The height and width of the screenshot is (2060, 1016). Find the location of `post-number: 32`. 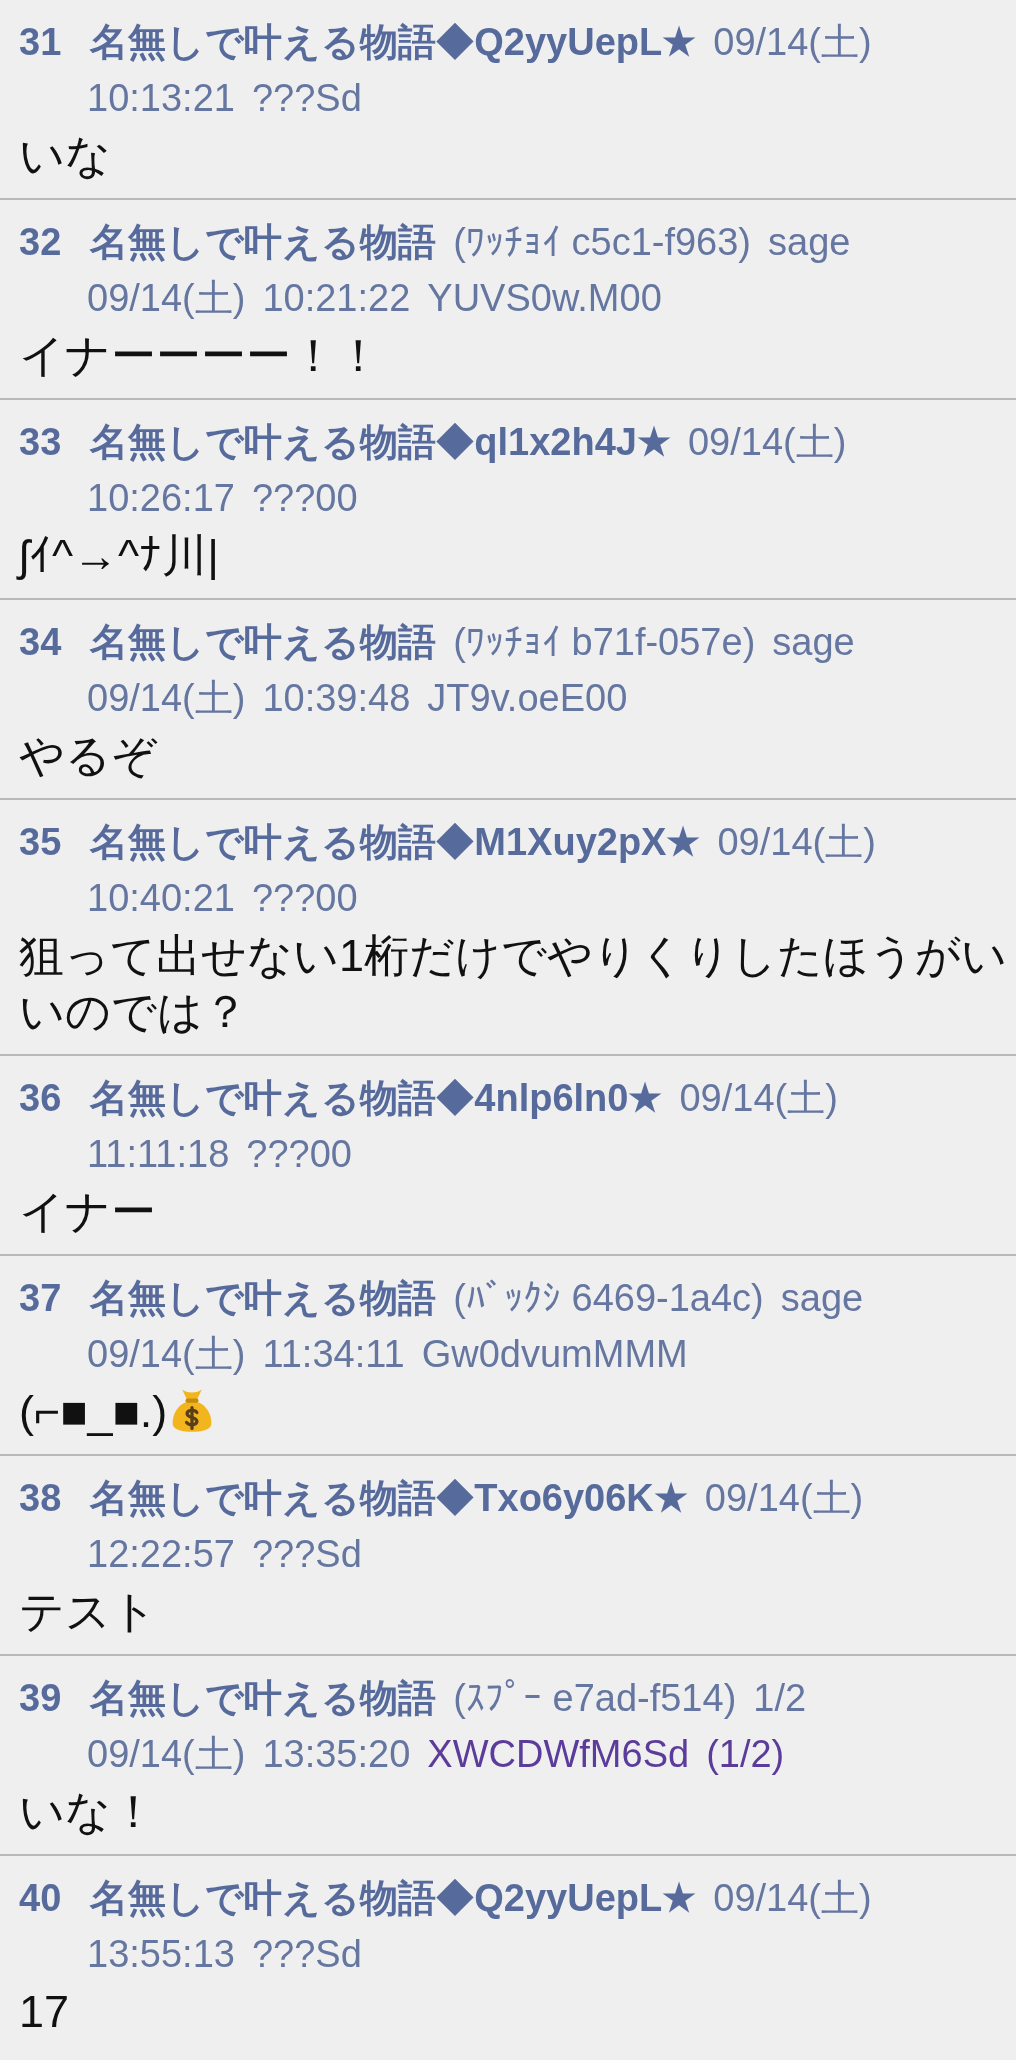

post-number: 32 is located at coordinates (40, 242).